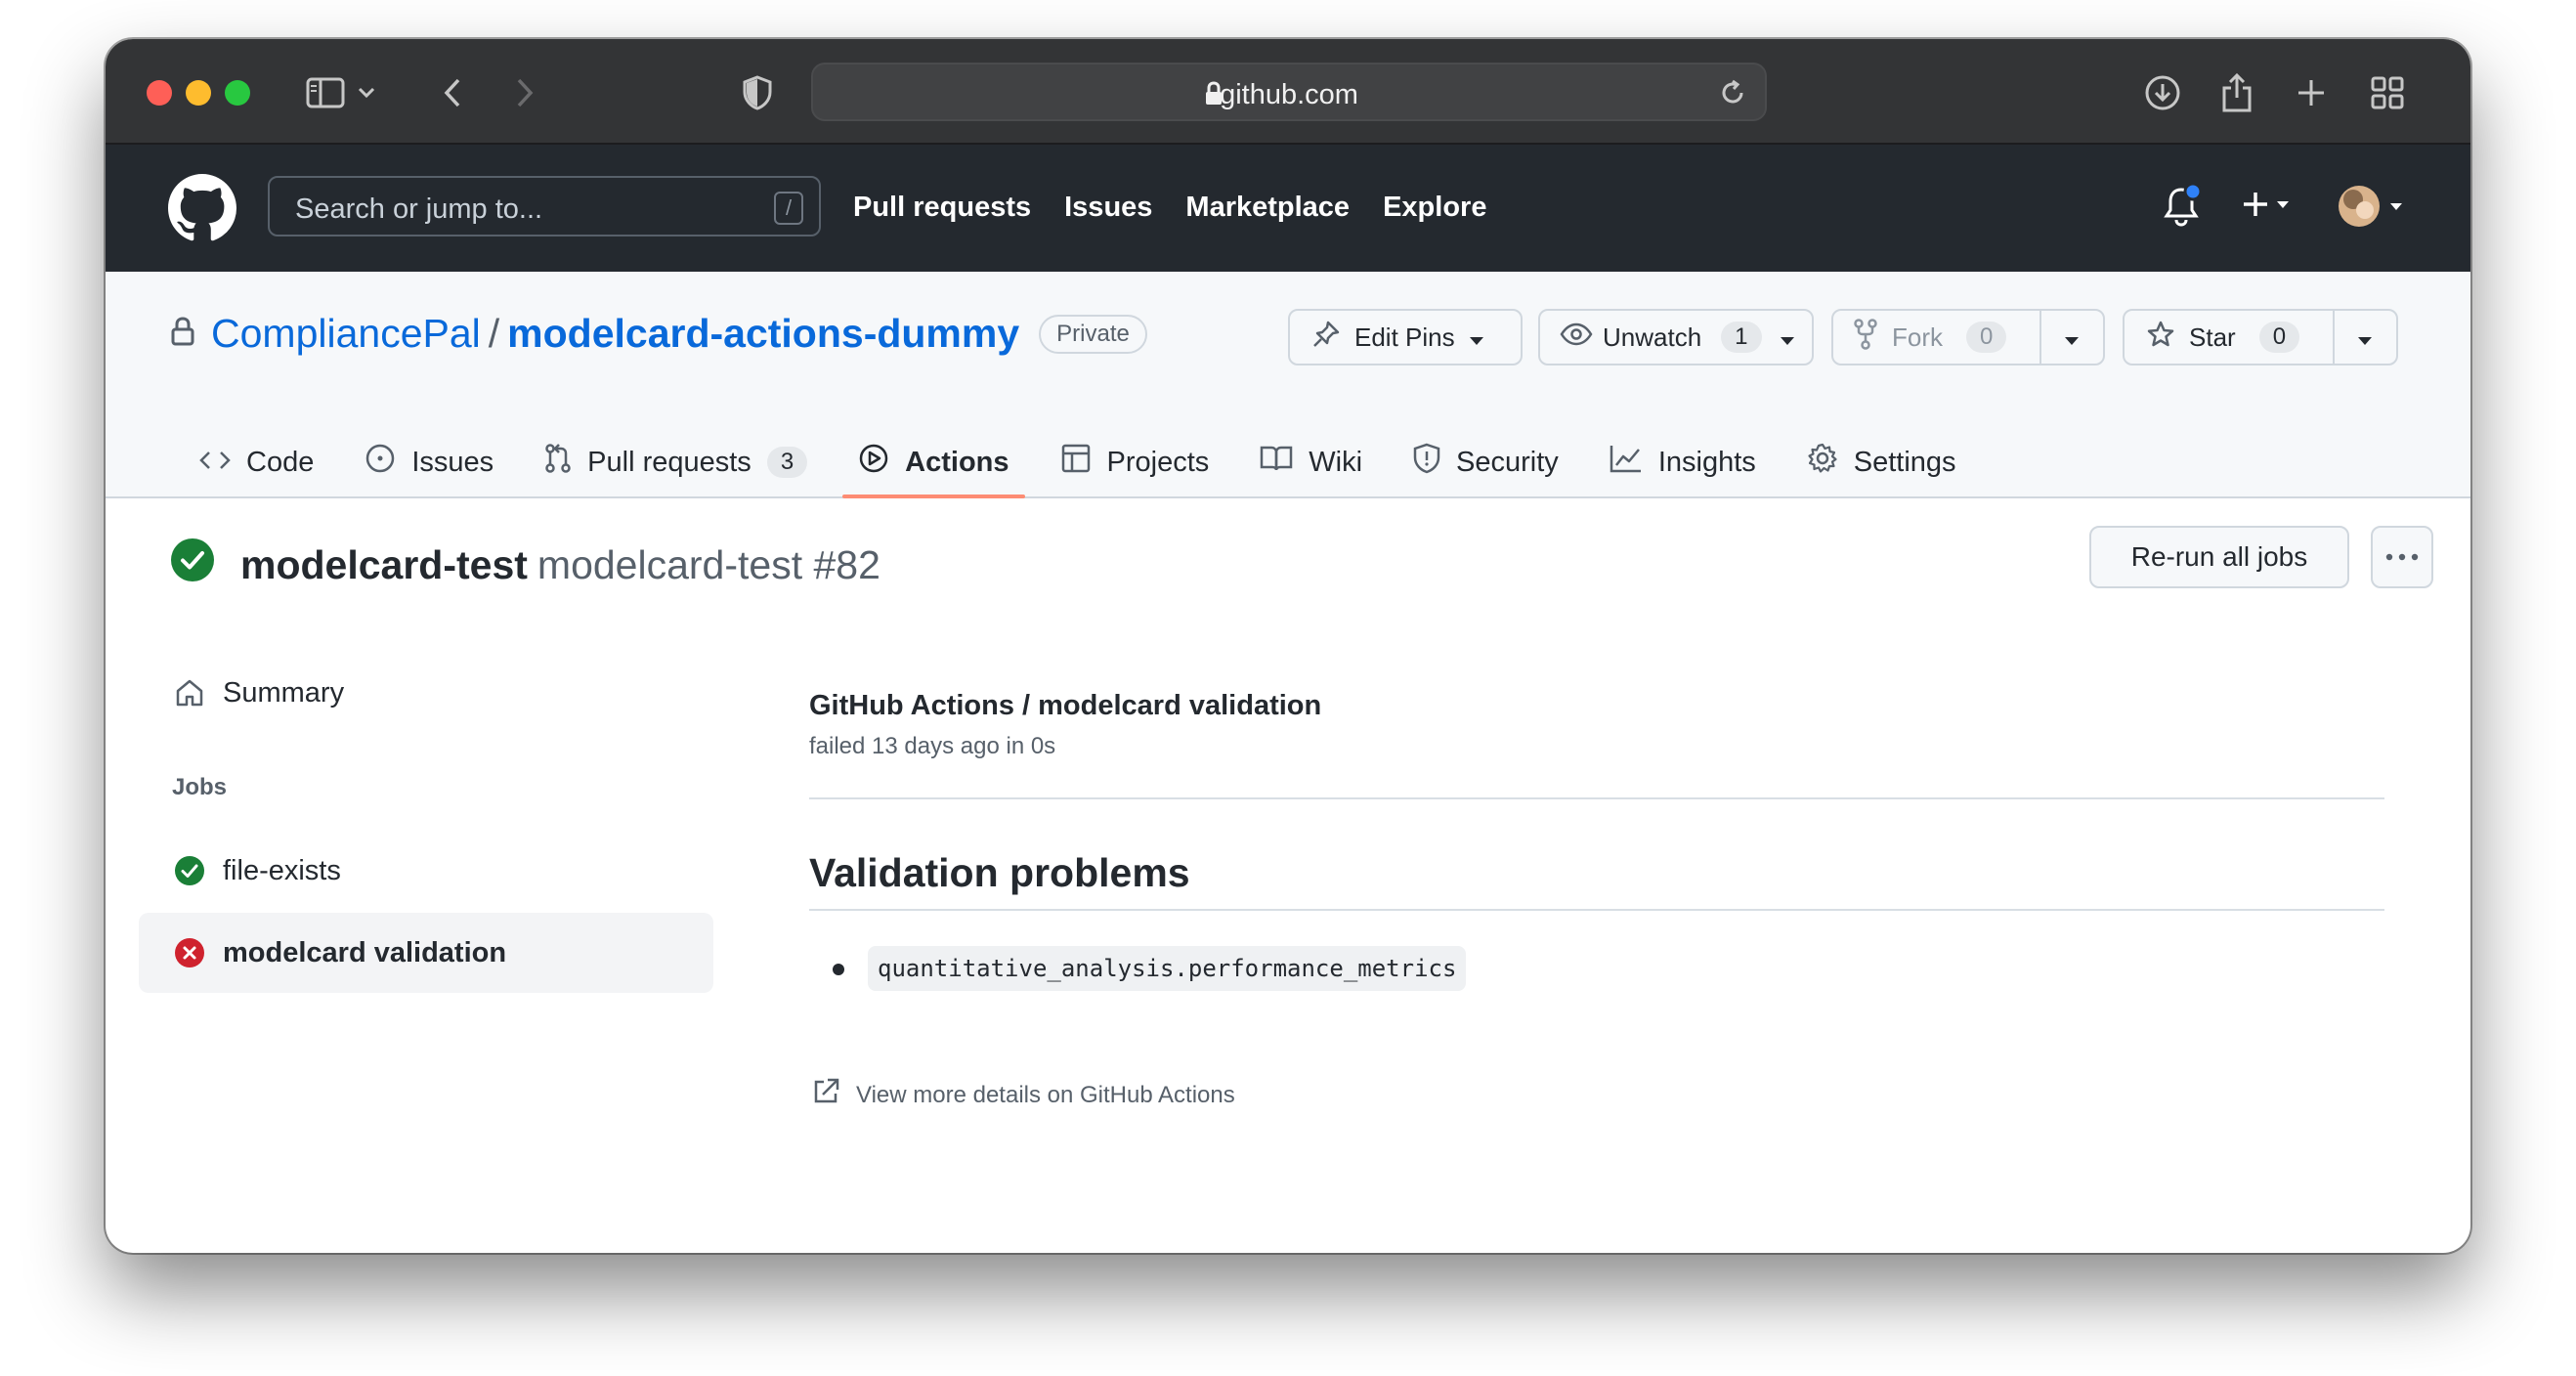 This screenshot has width=2576, height=1376. Describe the element at coordinates (1066, 705) in the screenshot. I see `check-run-title: GitHub Actions / modelcard validation` at that location.